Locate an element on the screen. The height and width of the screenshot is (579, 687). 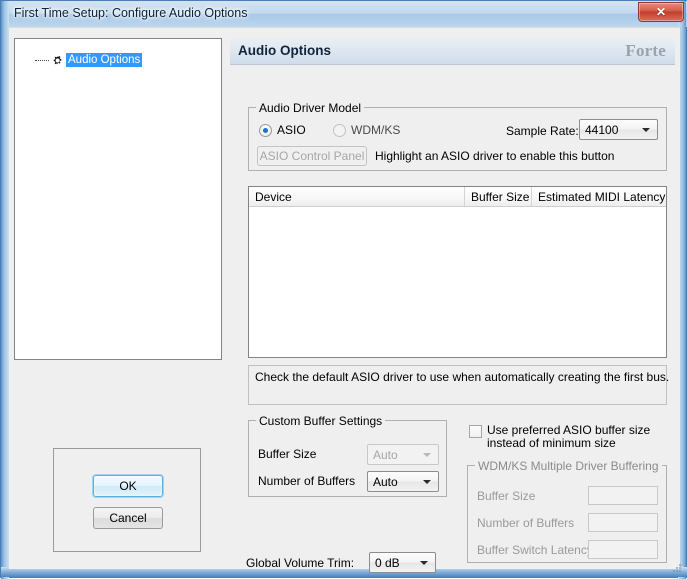
wdmks-buffer-switch-latency-input is located at coordinates (623, 549).